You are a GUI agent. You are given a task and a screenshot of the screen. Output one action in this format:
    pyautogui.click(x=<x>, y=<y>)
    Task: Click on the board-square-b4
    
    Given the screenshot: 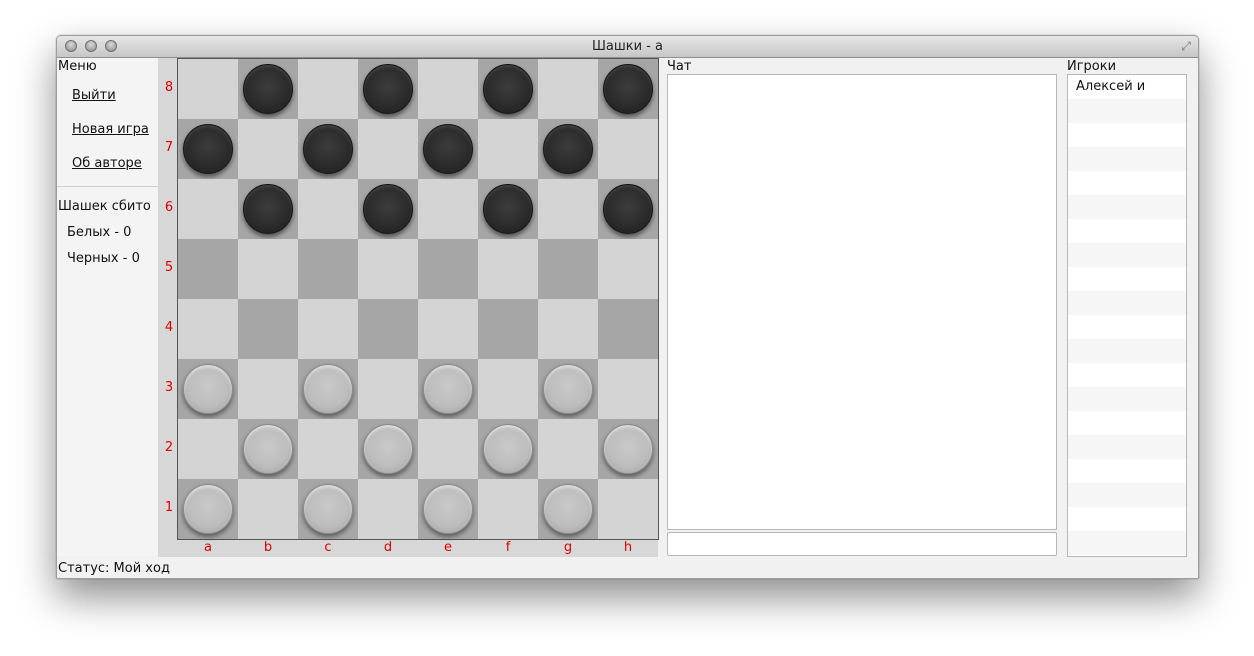 What is the action you would take?
    pyautogui.click(x=268, y=329)
    